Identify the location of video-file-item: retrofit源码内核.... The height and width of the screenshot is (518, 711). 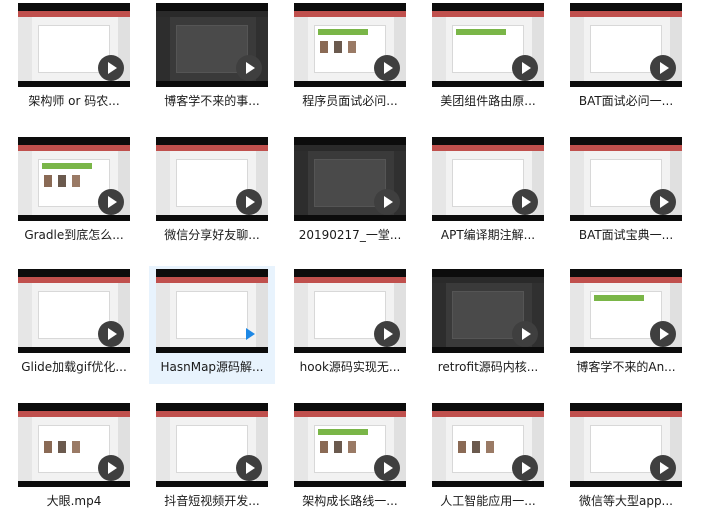
(488, 325).